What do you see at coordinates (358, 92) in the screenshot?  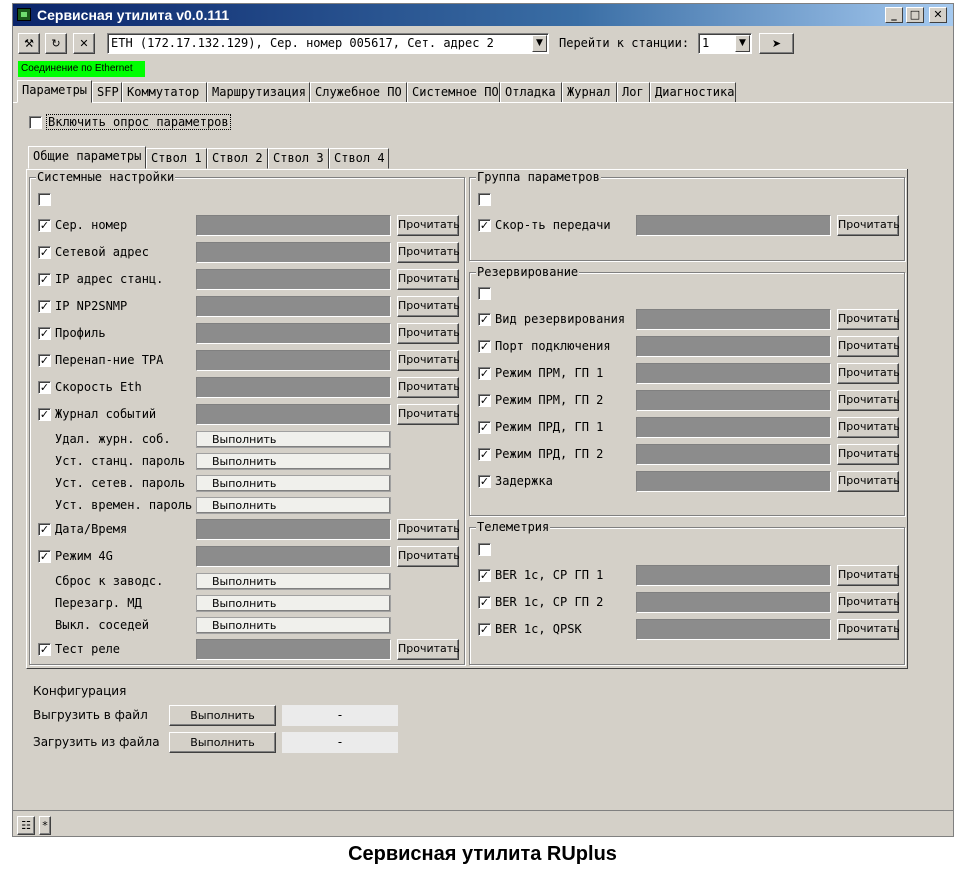 I see `tab-5: Служебное ПО` at bounding box center [358, 92].